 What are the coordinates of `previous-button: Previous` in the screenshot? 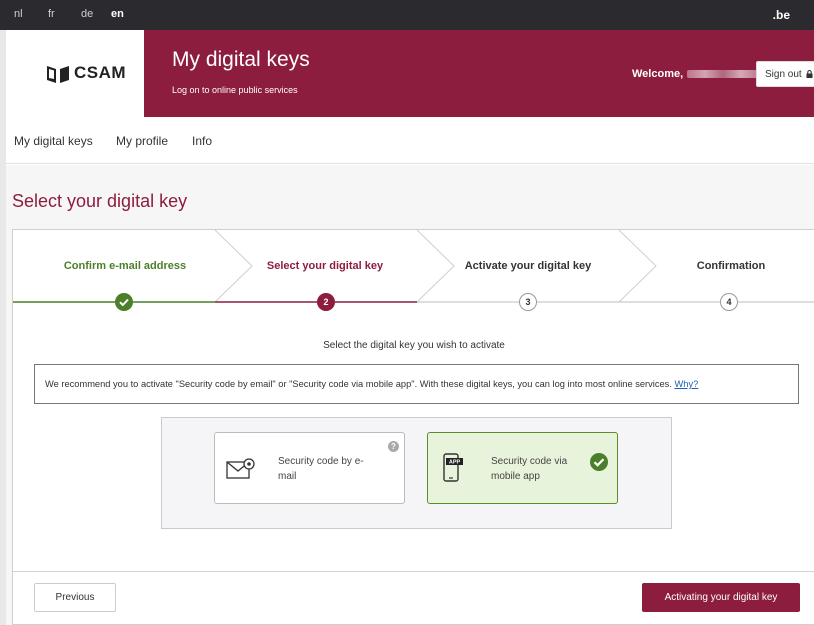 It's located at (75, 597).